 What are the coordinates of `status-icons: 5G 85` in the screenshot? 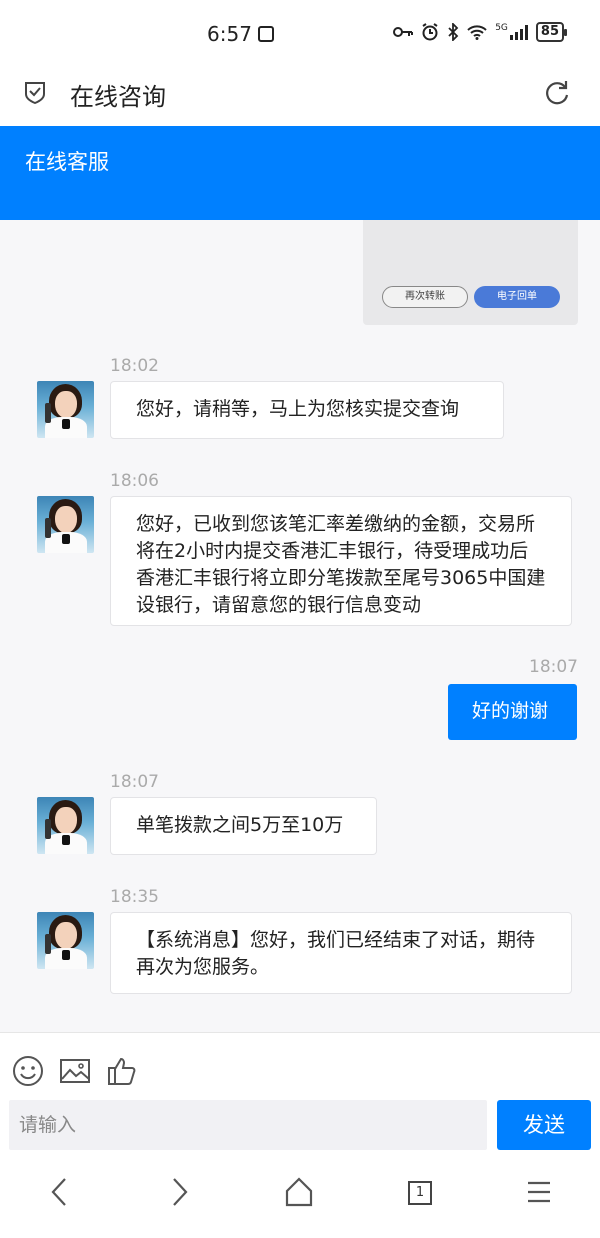 It's located at (480, 32).